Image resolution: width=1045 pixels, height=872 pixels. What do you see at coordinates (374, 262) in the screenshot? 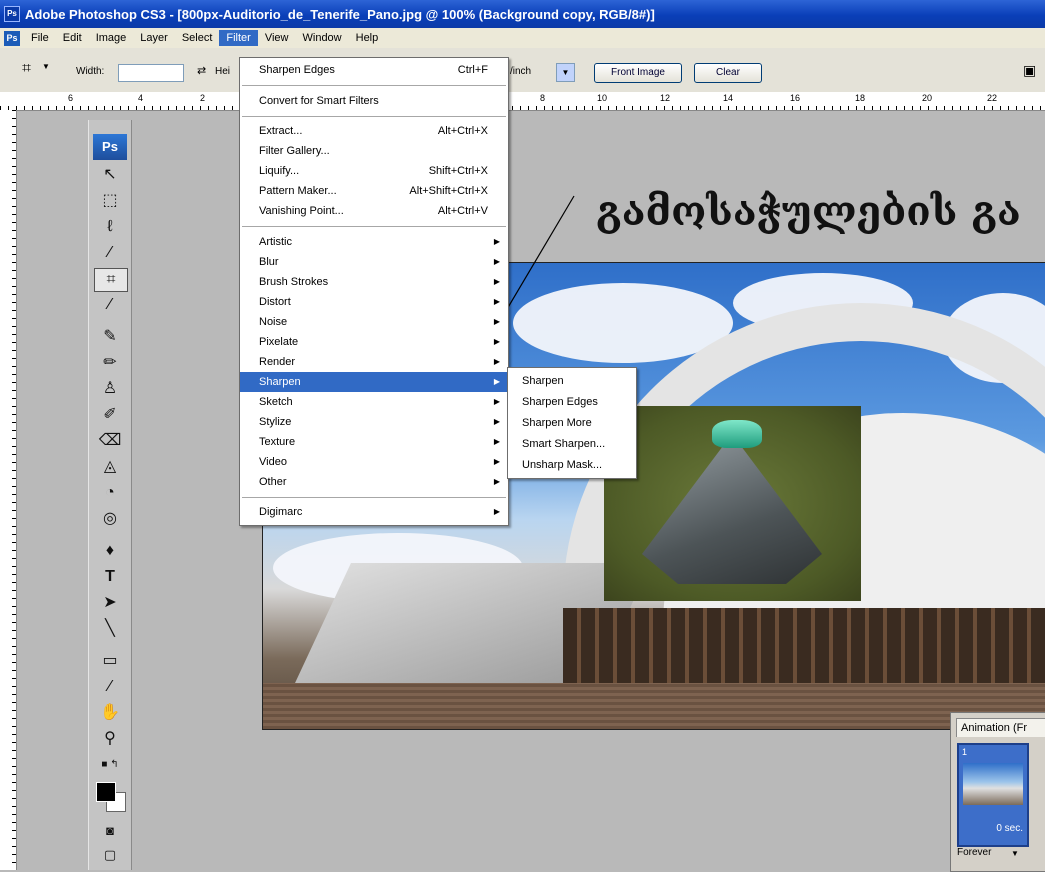
I see `menu-item-blur: Blur ▶` at bounding box center [374, 262].